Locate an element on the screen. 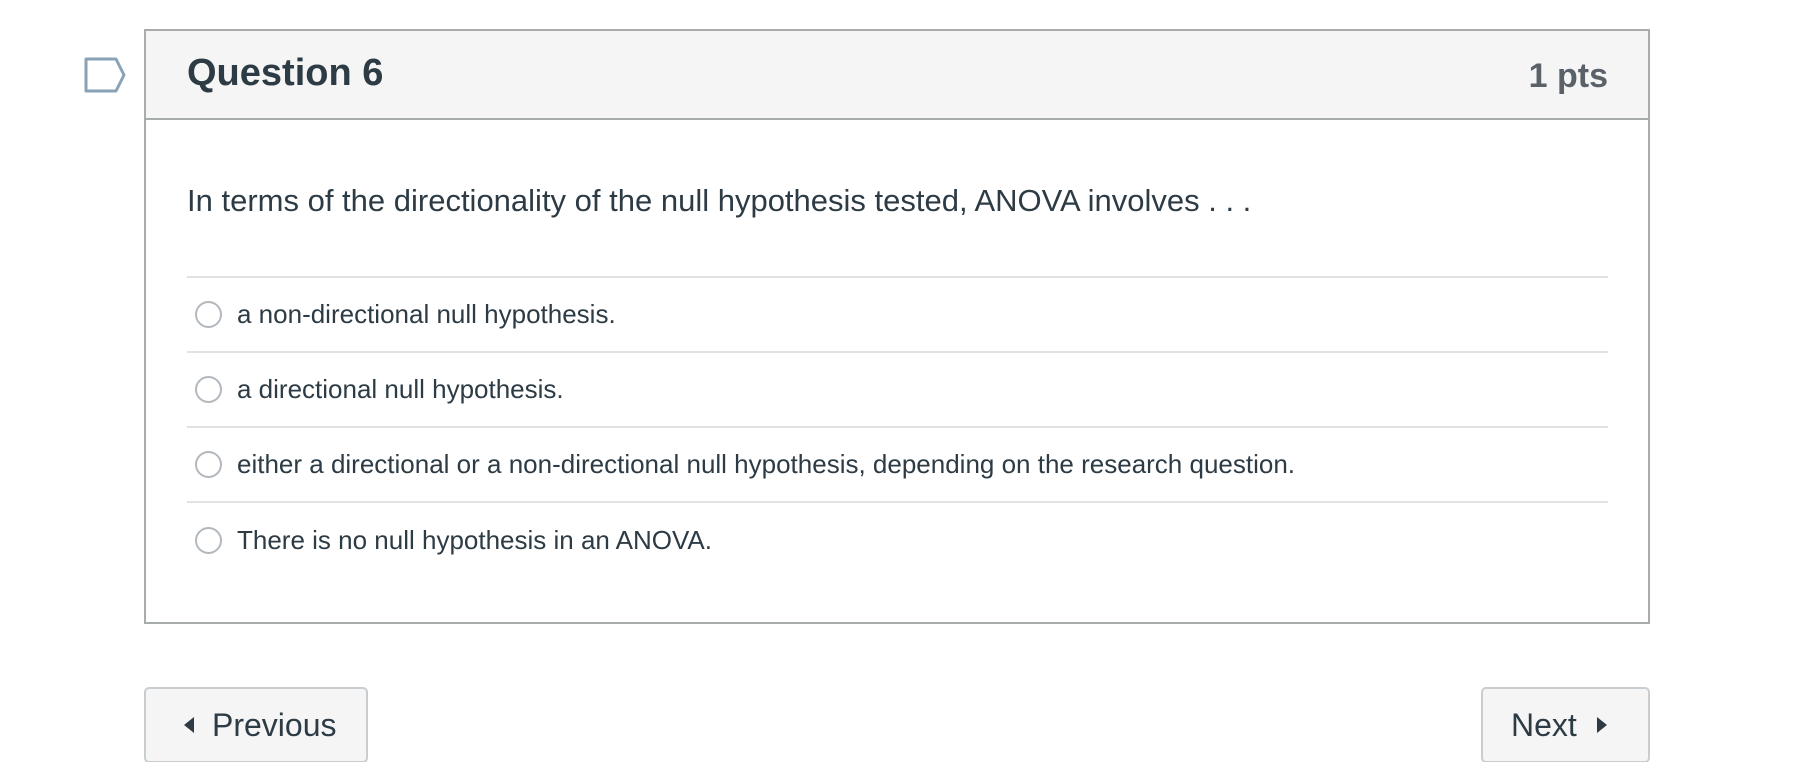  answer-label: There is no null hypothesis in an ANOVA. is located at coordinates (474, 539).